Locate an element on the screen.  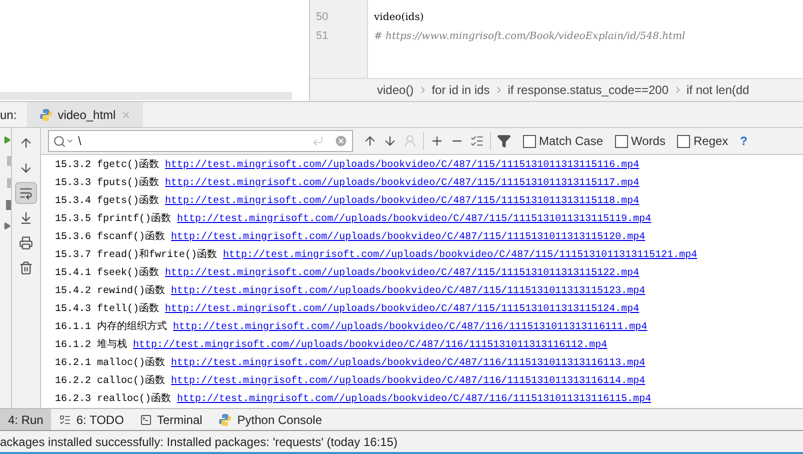
tab-title: video_html is located at coordinates (87, 115).